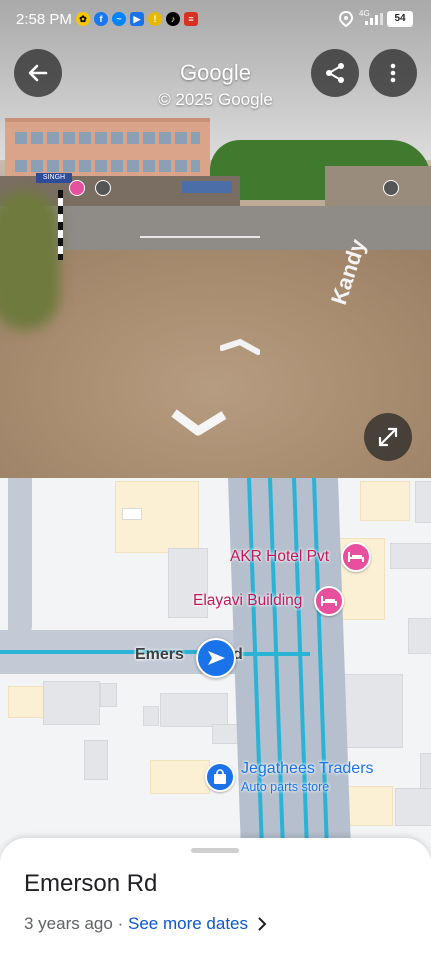 This screenshot has height=960, width=431. What do you see at coordinates (60, 225) in the screenshot?
I see `striped-pole` at bounding box center [60, 225].